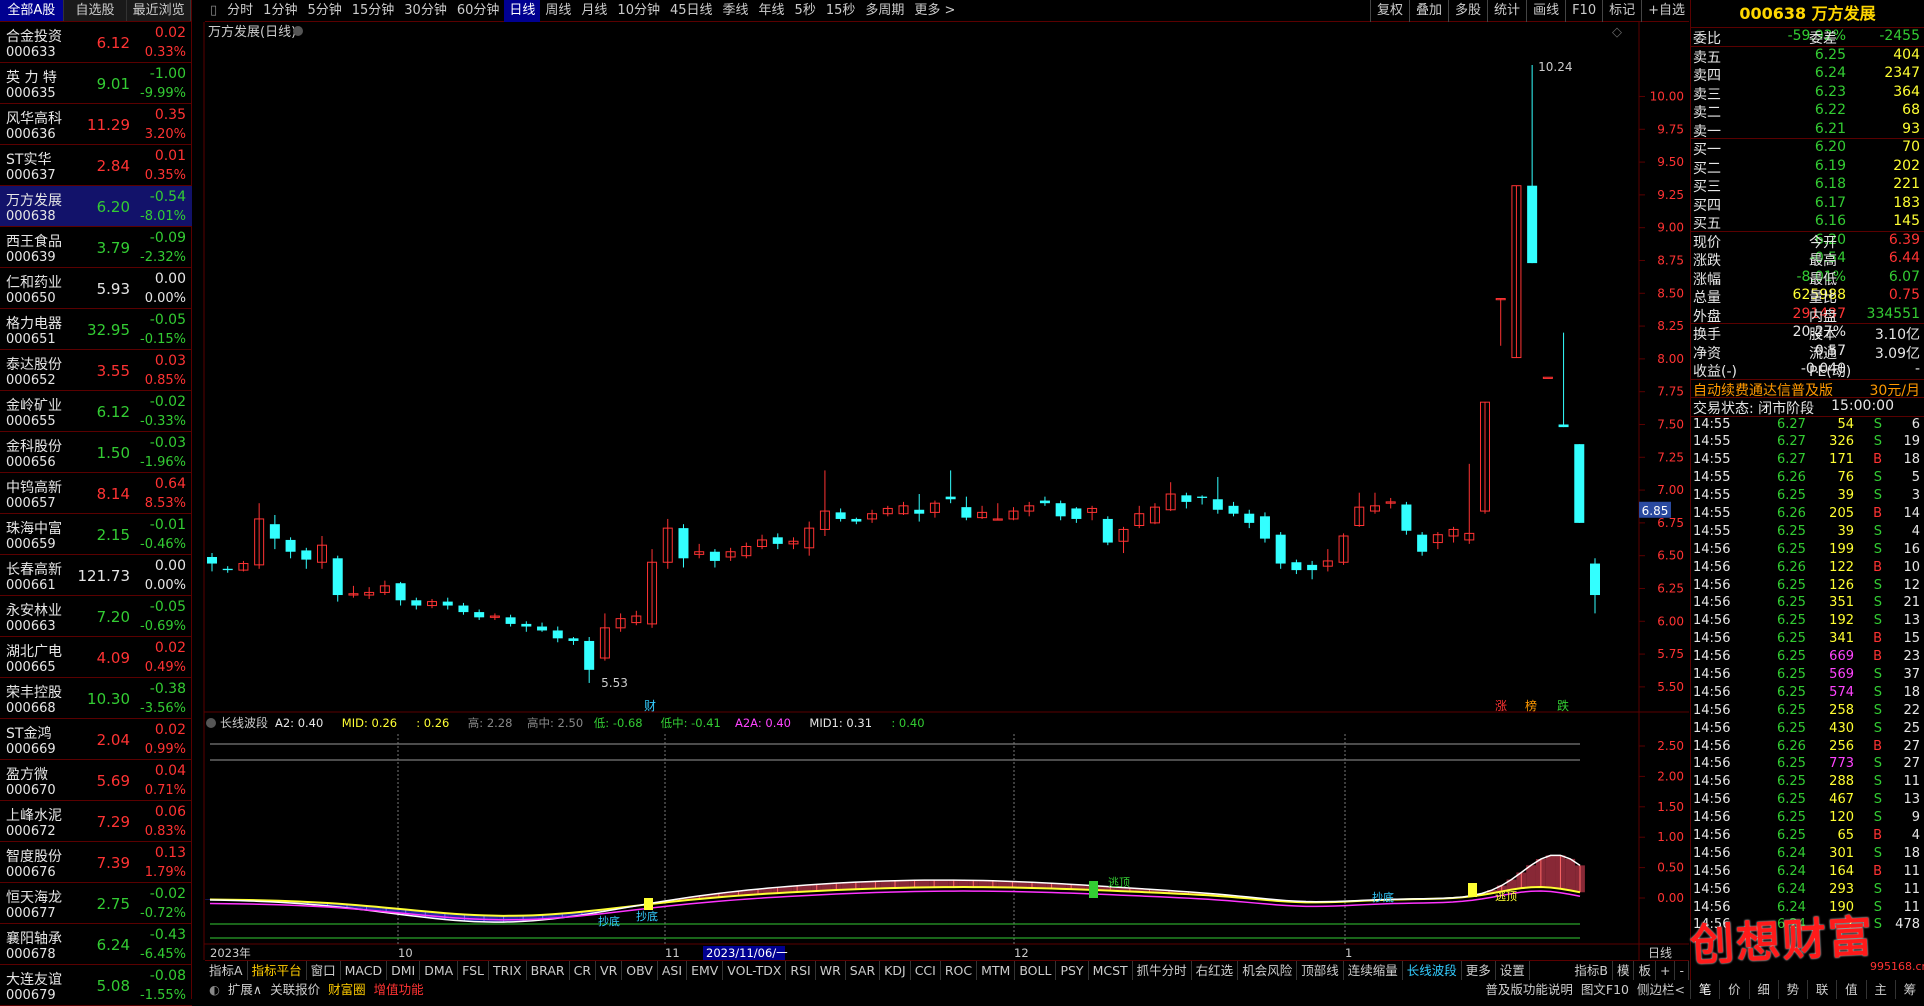 This screenshot has height=1006, width=1924. Describe the element at coordinates (1529, 989) in the screenshot. I see `extension-right-item: 普及版功能说明` at that location.